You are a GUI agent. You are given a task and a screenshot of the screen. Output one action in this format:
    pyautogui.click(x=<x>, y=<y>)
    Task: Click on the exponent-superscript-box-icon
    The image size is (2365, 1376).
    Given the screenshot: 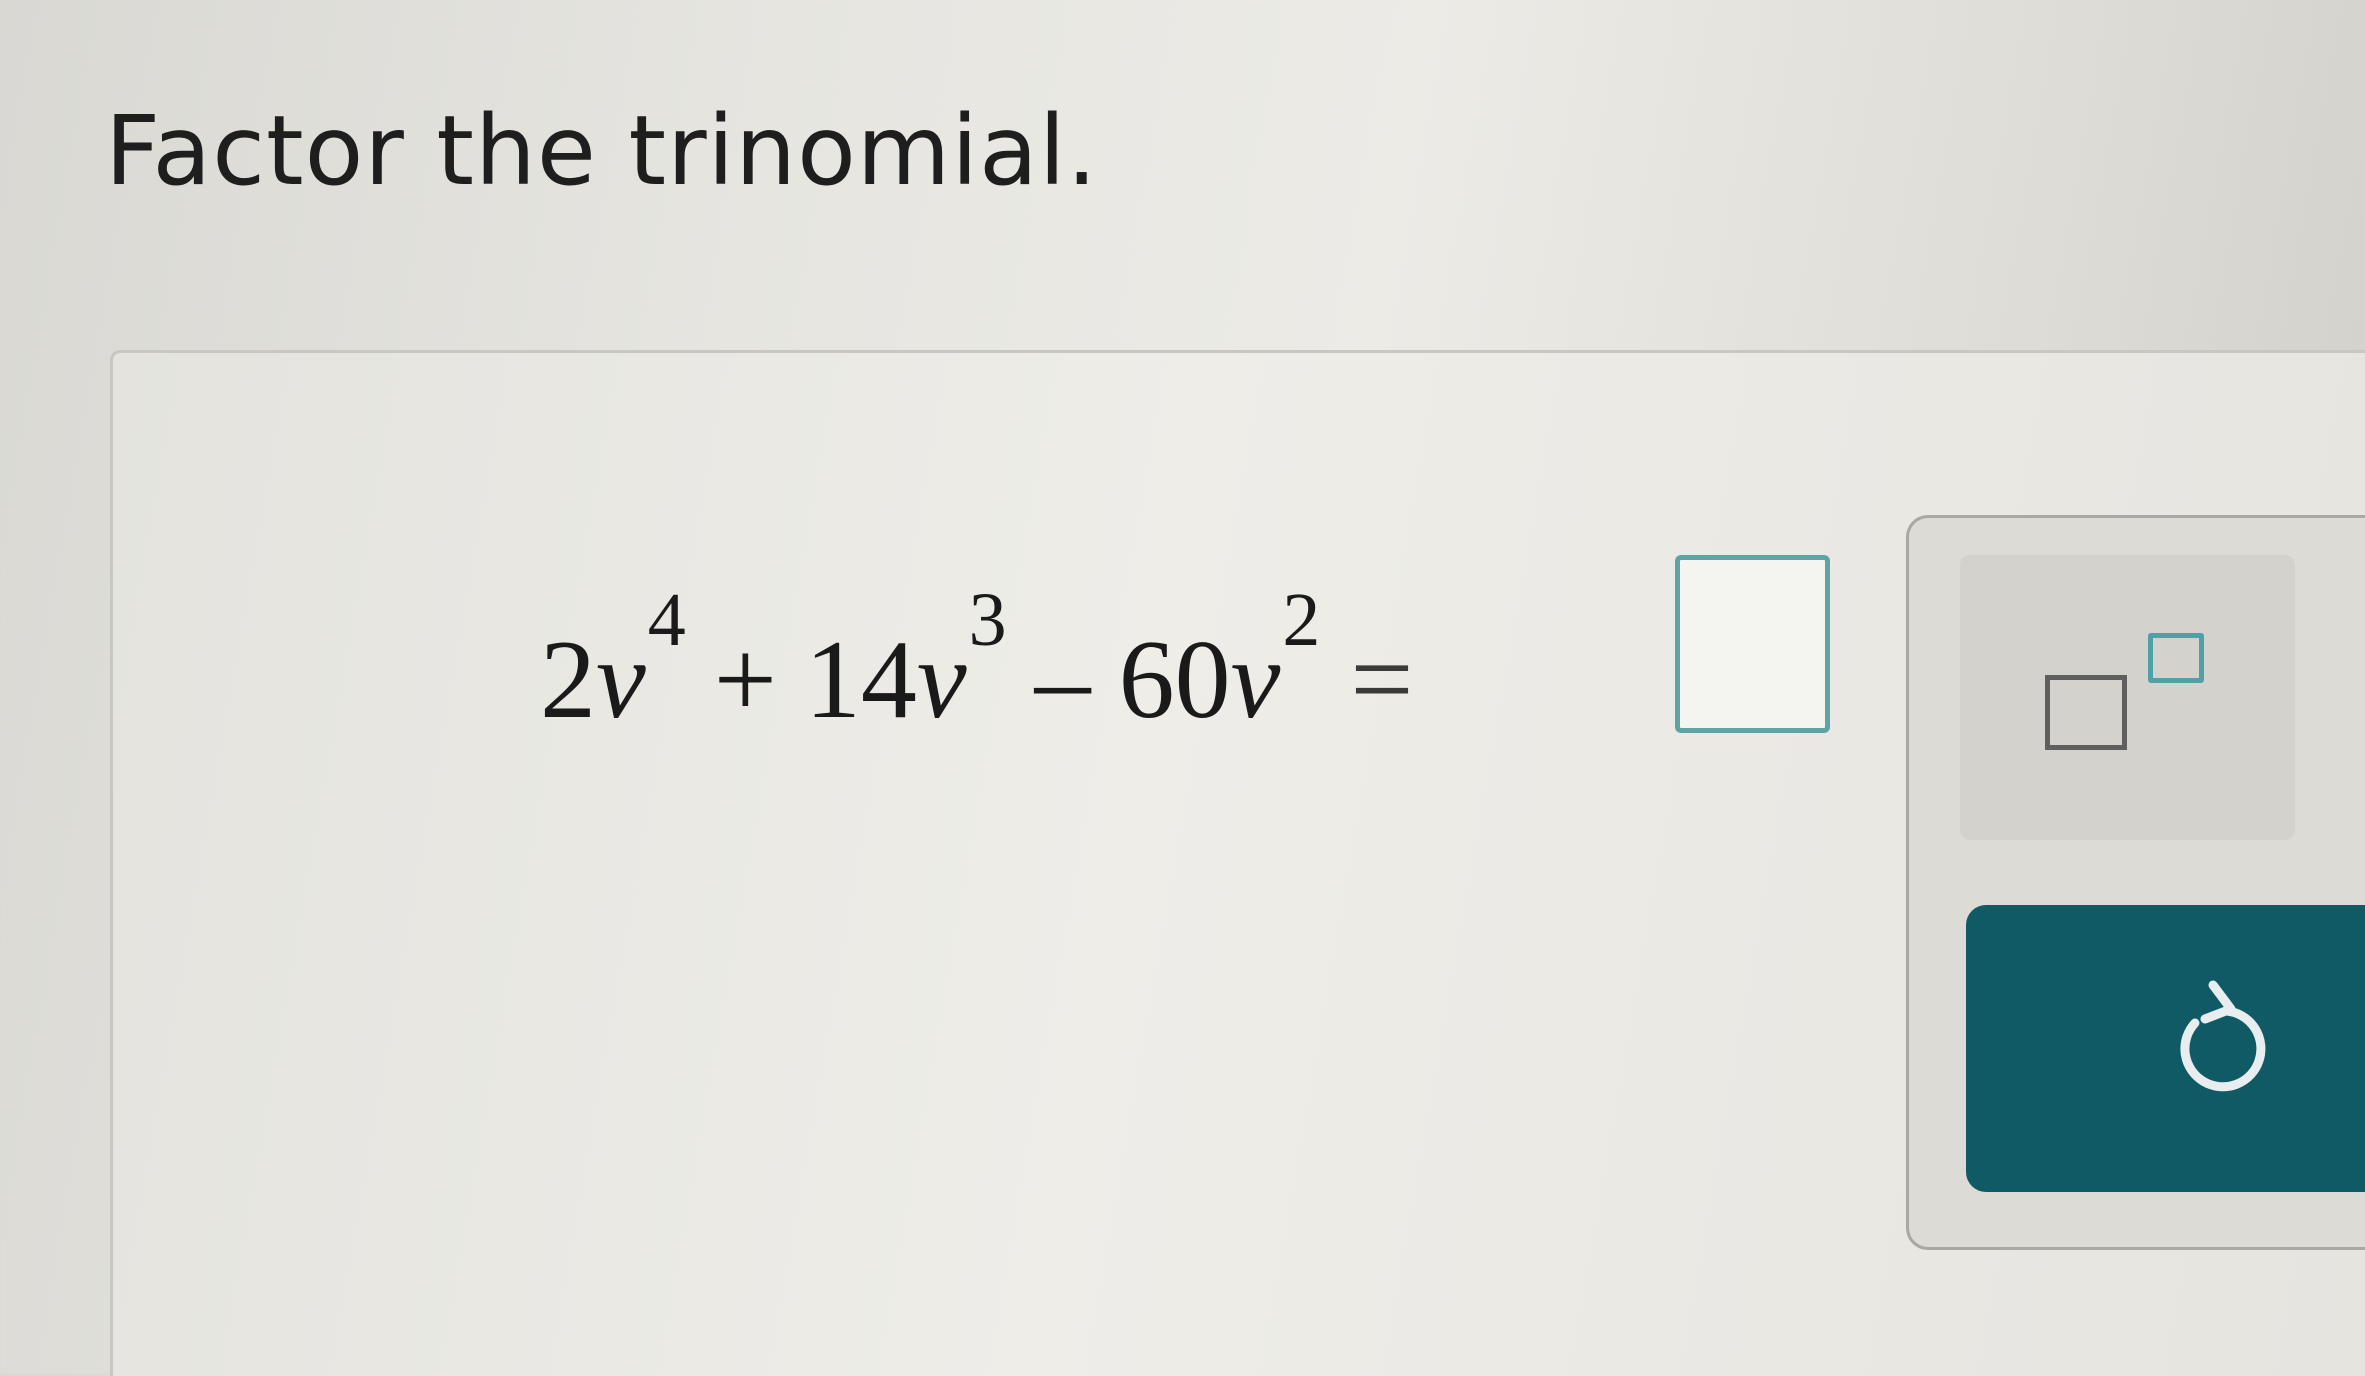 What is the action you would take?
    pyautogui.click(x=2176, y=658)
    